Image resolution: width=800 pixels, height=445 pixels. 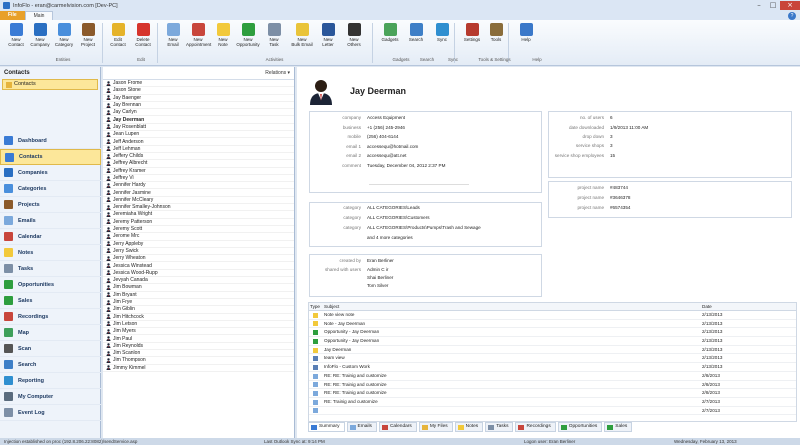 I want to click on new-task-button: New Task, so click(x=274, y=35).